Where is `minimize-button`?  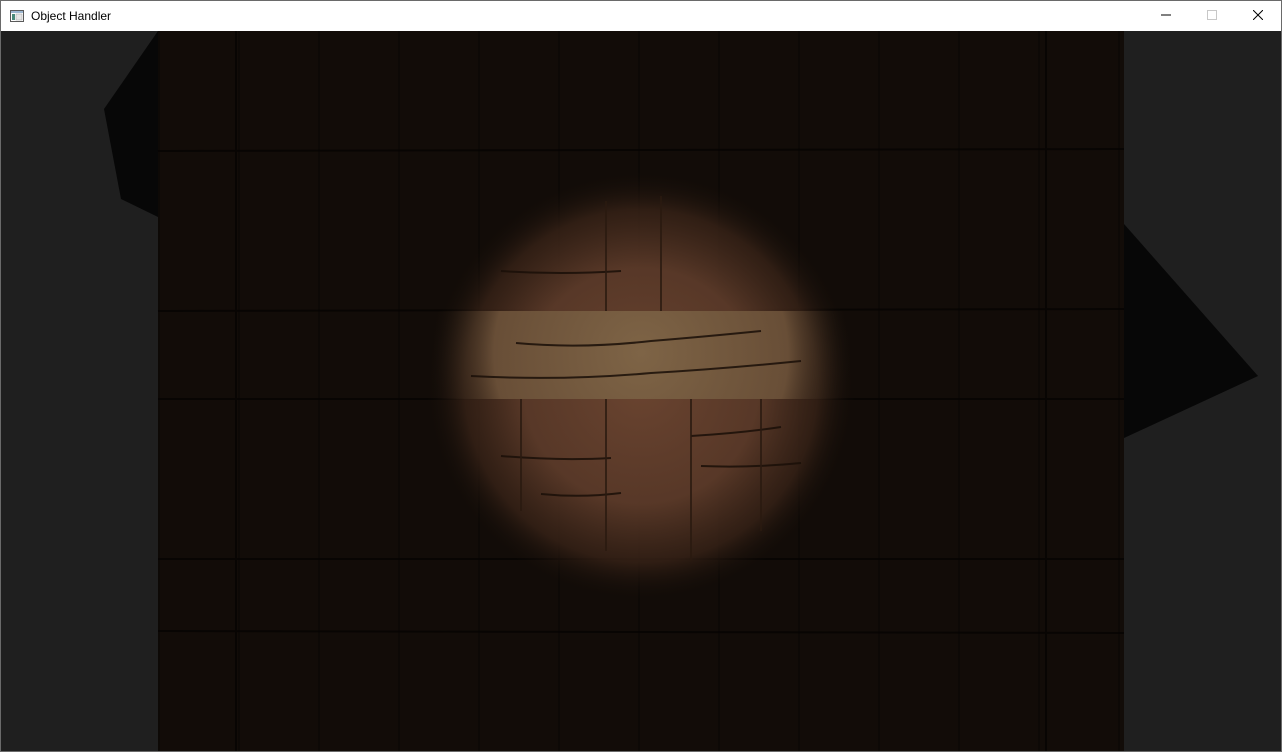
minimize-button is located at coordinates (1166, 16).